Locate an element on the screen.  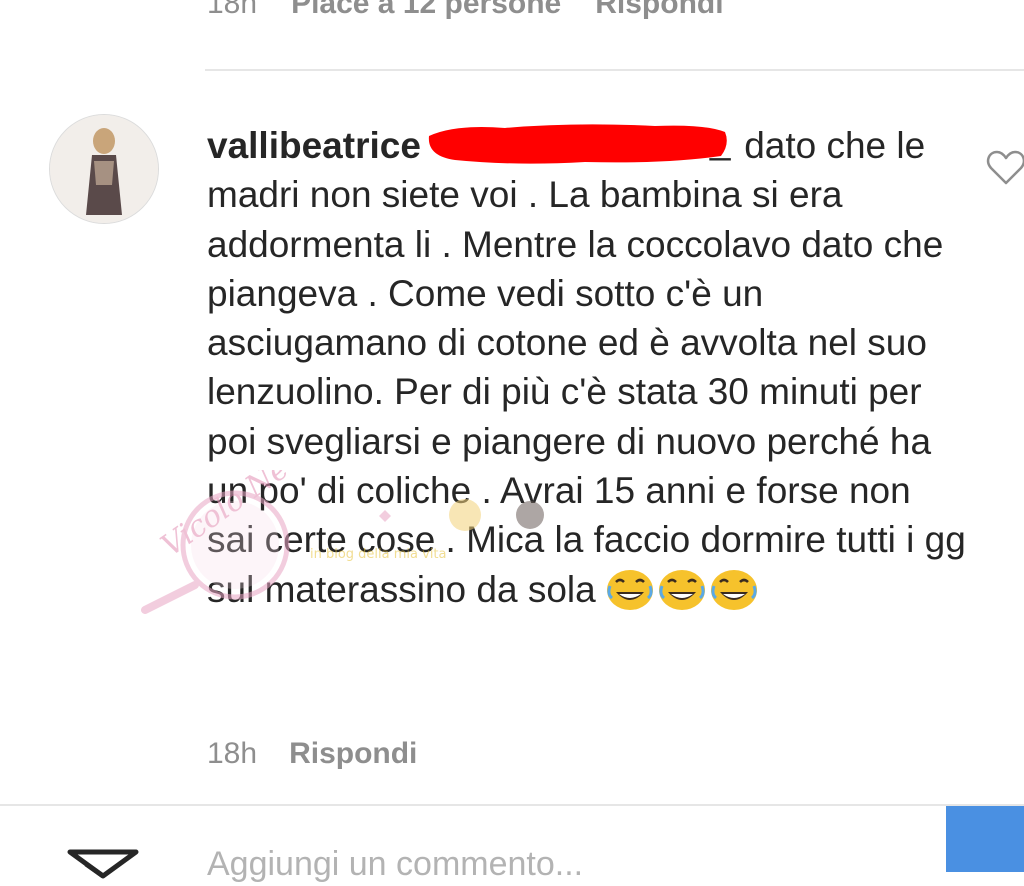
redacted-mention: _ is located at coordinates (577, 143).